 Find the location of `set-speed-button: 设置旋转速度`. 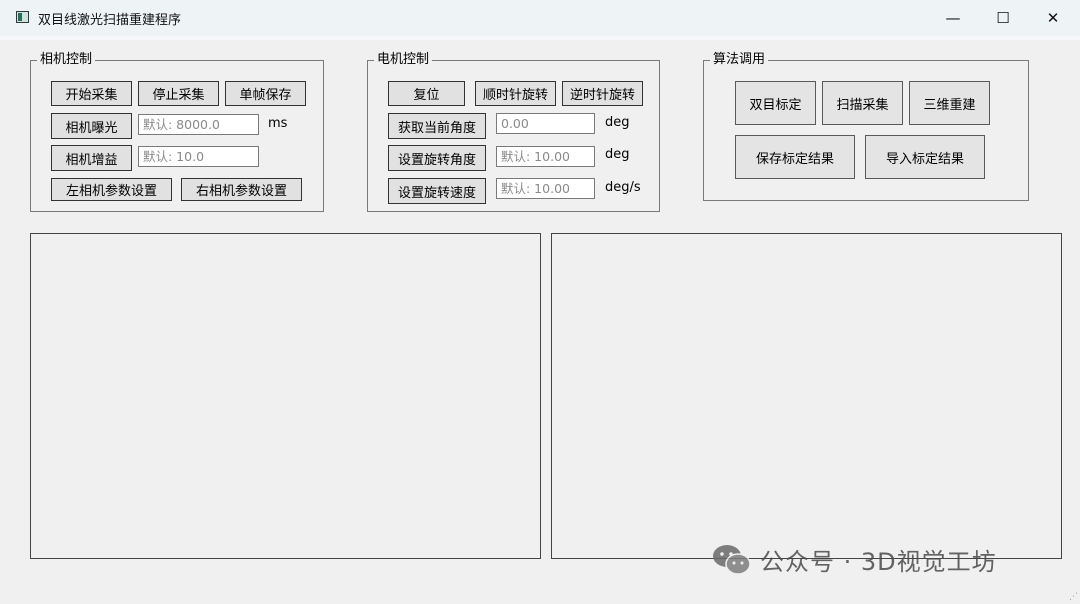

set-speed-button: 设置旋转速度 is located at coordinates (437, 191).